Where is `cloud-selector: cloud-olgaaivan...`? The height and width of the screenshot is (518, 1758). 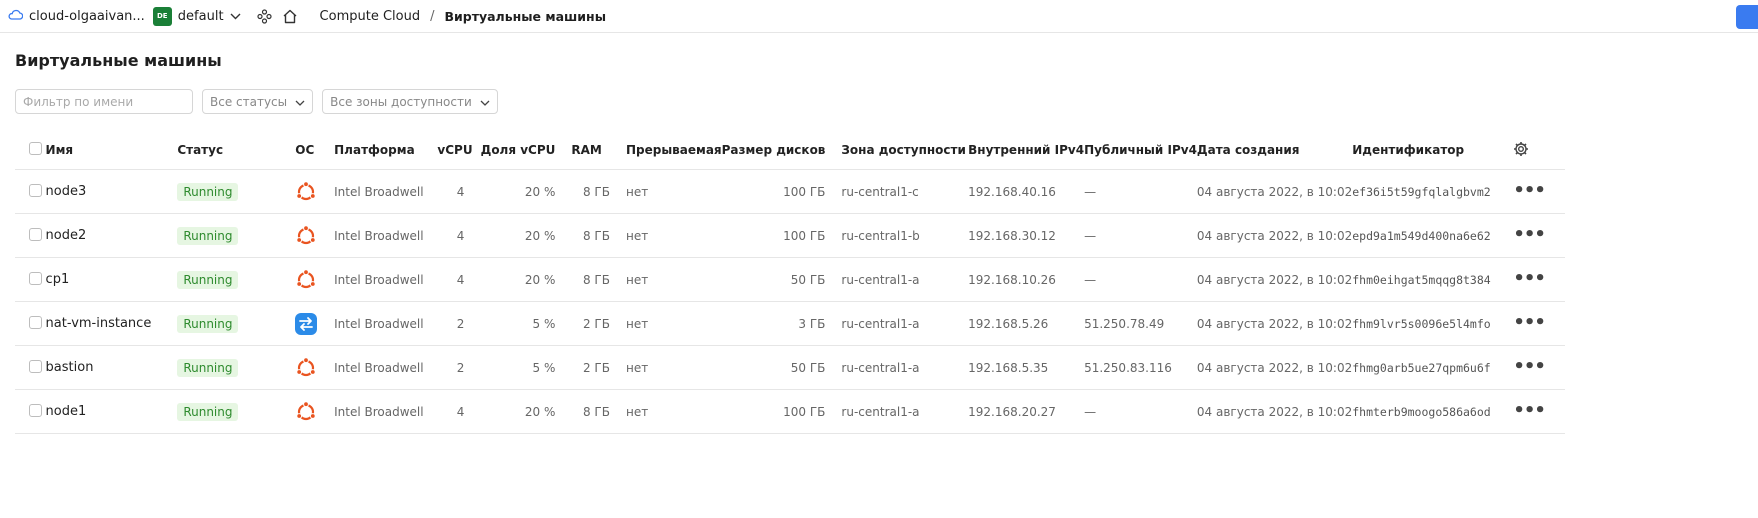
cloud-selector: cloud-olgaaivan... is located at coordinates (76, 16).